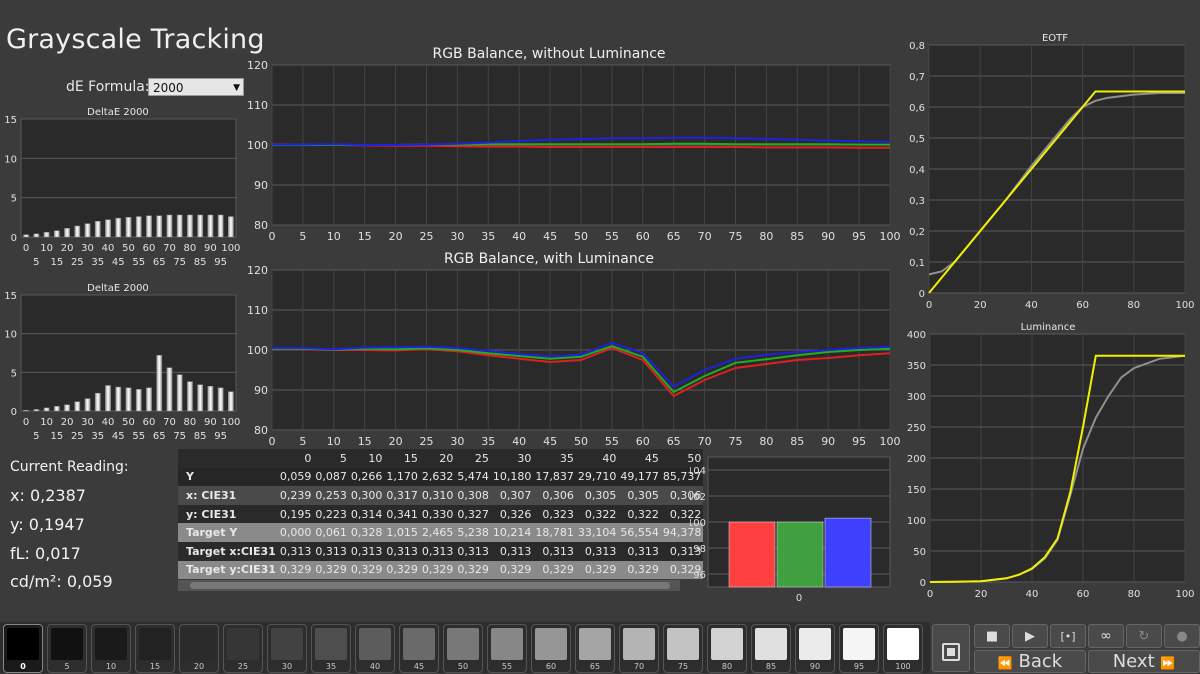 The width and height of the screenshot is (1200, 674). I want to click on swatch-35: 35, so click(331, 648).